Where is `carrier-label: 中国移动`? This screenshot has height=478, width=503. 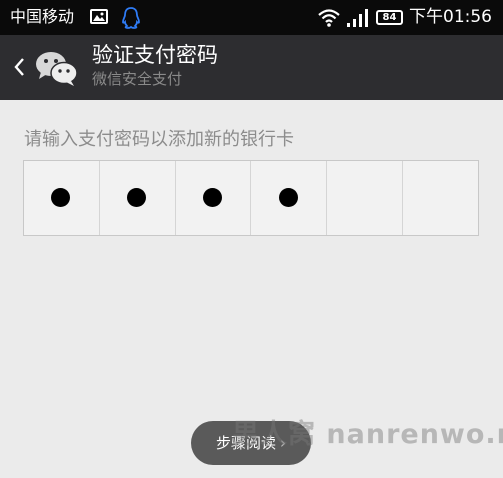 carrier-label: 中国移动 is located at coordinates (42, 16).